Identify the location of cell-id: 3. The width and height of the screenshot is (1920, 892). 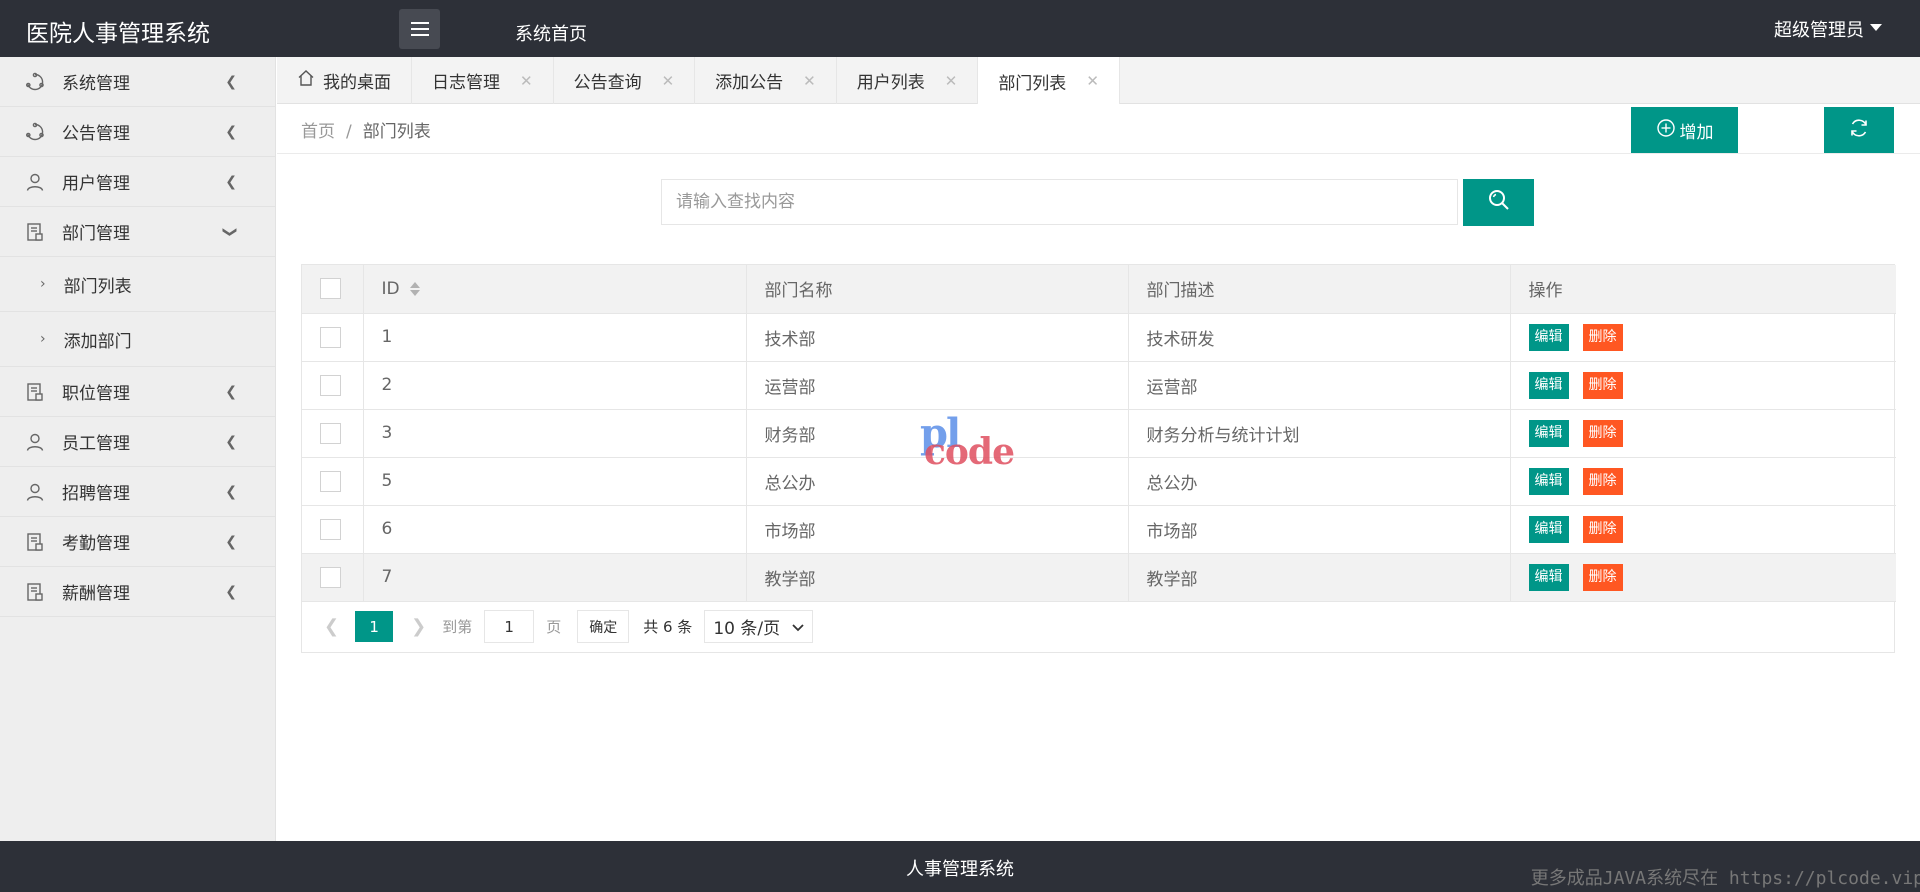
(555, 433).